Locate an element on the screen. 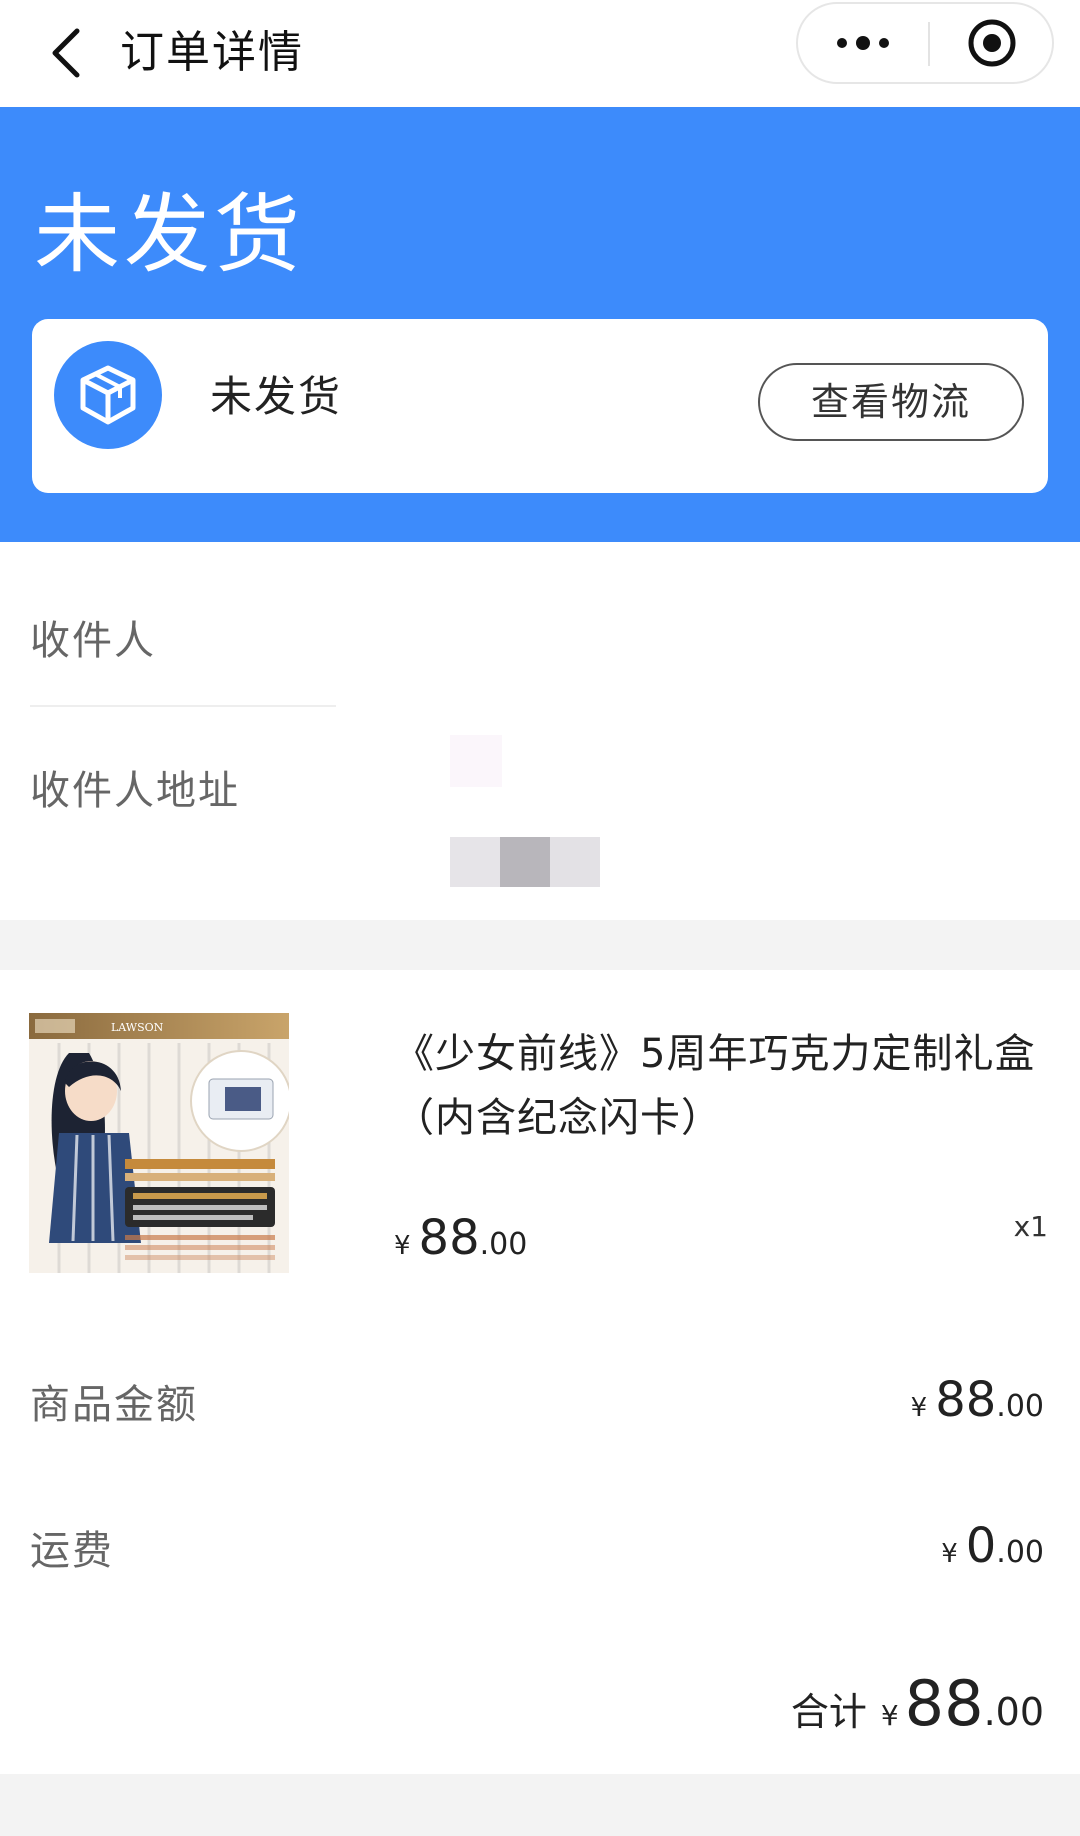 The width and height of the screenshot is (1080, 1836). shipping-fee-value: ¥0.00 is located at coordinates (992, 1546).